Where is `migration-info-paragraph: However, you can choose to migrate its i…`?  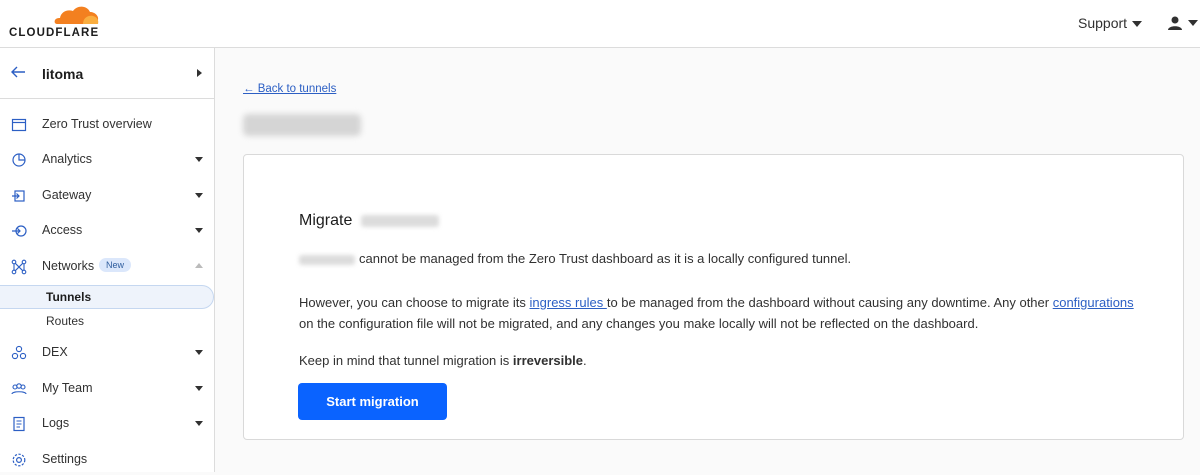 migration-info-paragraph: However, you can choose to migrate its i… is located at coordinates (719, 313).